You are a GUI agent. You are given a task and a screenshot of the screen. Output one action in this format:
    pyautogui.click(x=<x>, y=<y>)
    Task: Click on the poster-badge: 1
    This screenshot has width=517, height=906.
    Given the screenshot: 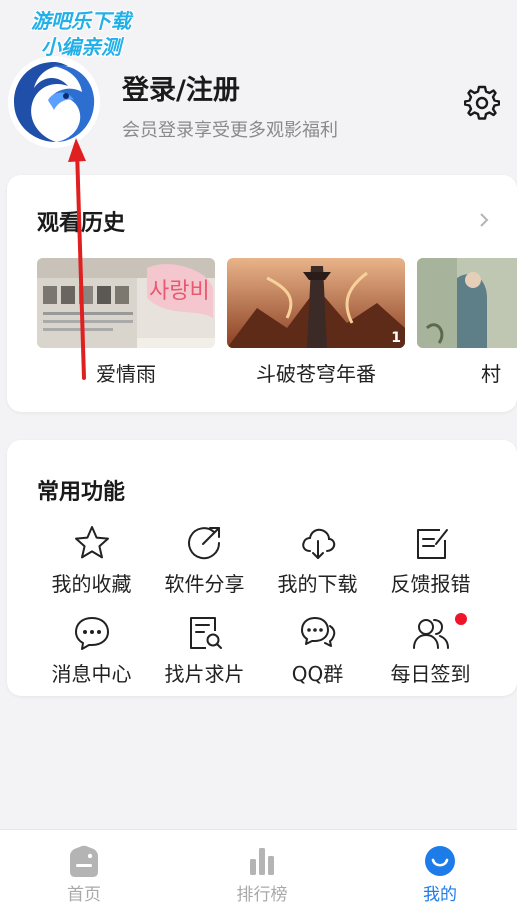 What is the action you would take?
    pyautogui.click(x=396, y=338)
    